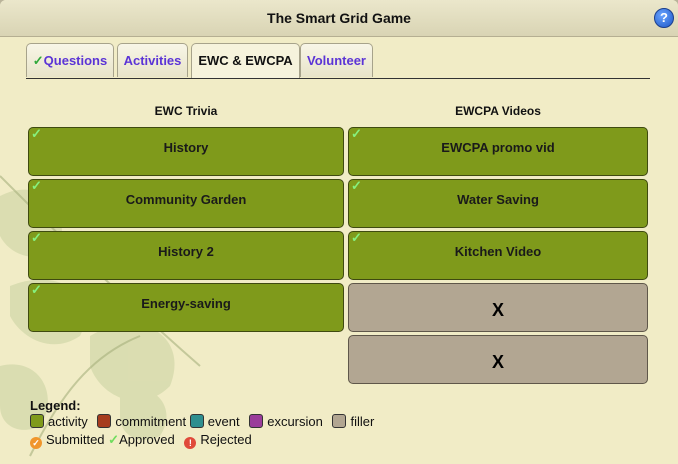 This screenshot has width=678, height=464. I want to click on activity-tile-history: ✓ History, so click(186, 151).